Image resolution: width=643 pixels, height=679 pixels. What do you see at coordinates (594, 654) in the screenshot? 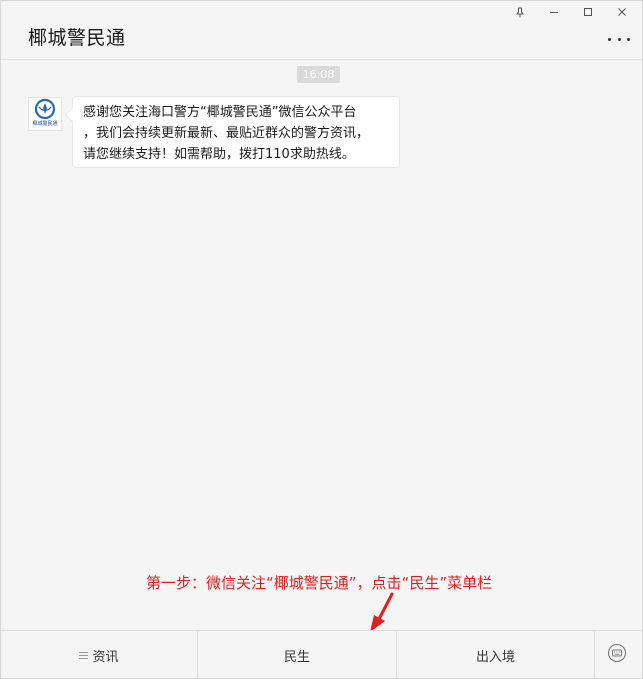
I see `menu-divider` at bounding box center [594, 654].